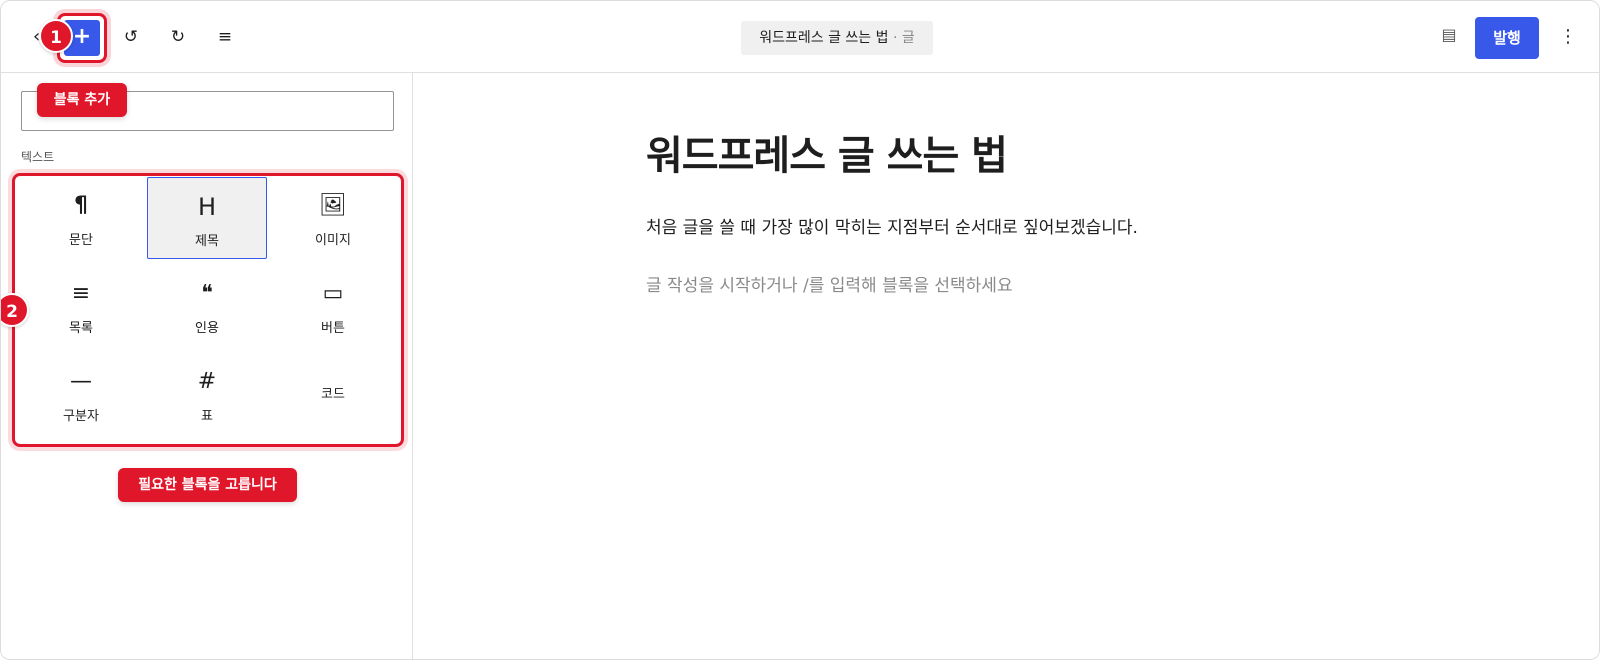  I want to click on block-quote: ❝ 인용, so click(207, 306).